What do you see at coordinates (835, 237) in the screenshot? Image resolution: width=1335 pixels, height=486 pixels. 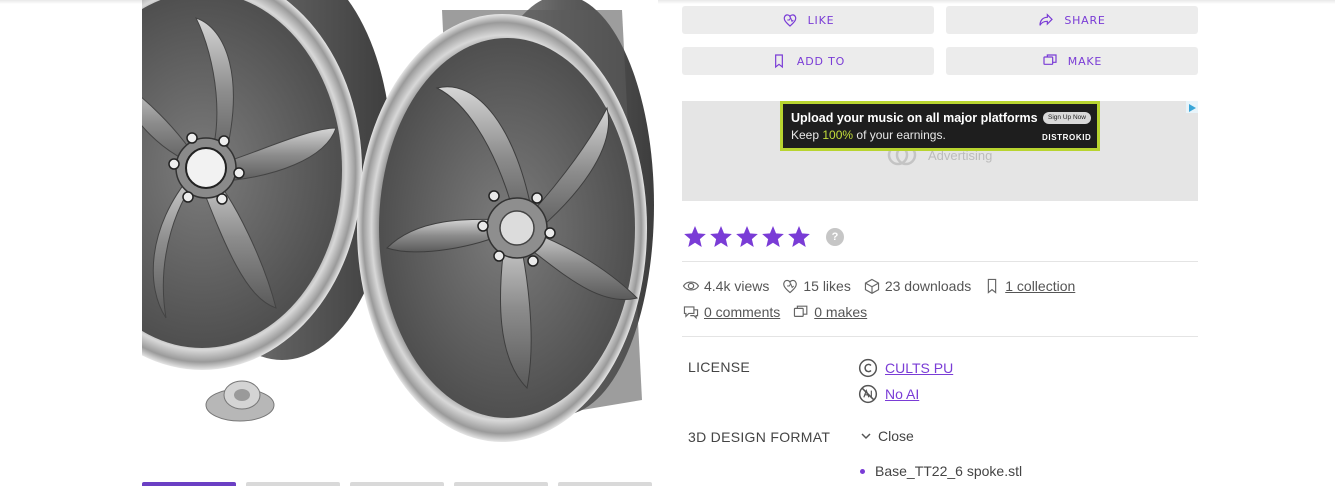 I see `help-icon: ?` at bounding box center [835, 237].